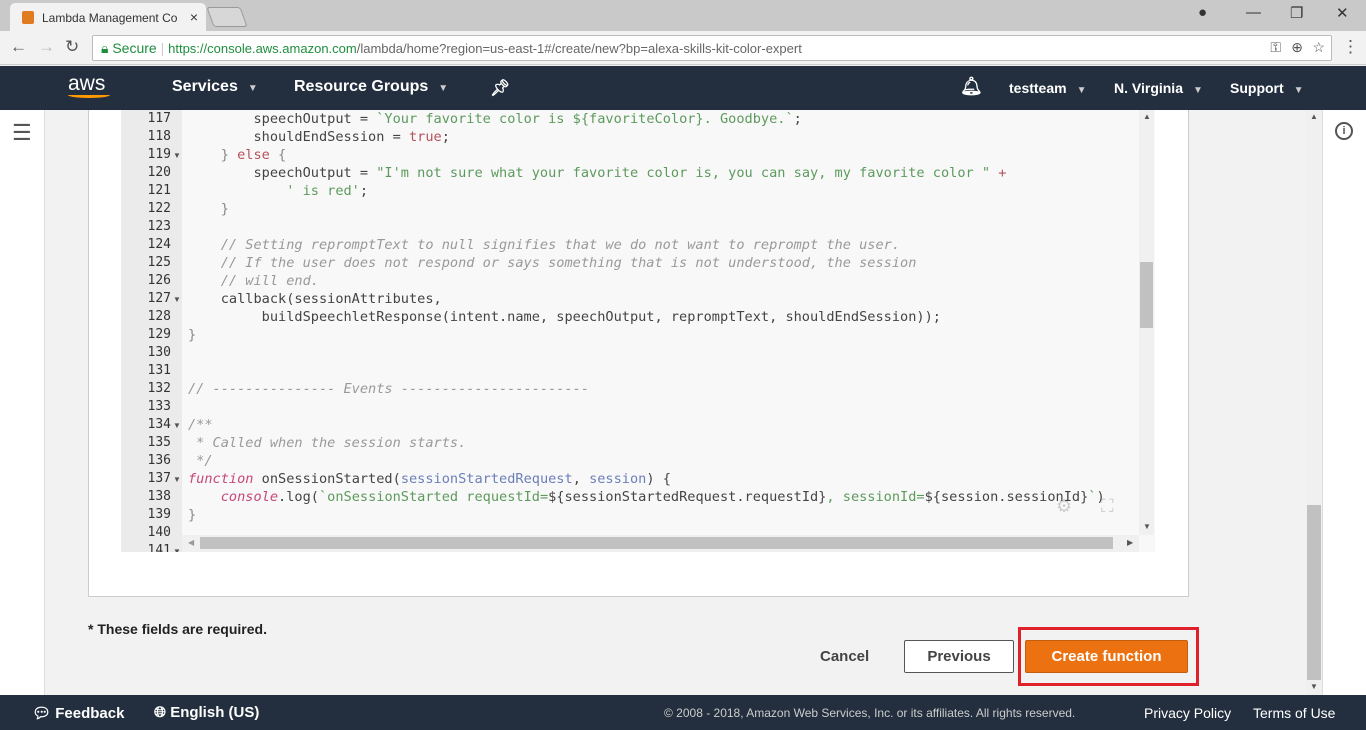 The height and width of the screenshot is (730, 1366). I want to click on privacy-policy-link: Privacy Policy, so click(1187, 713).